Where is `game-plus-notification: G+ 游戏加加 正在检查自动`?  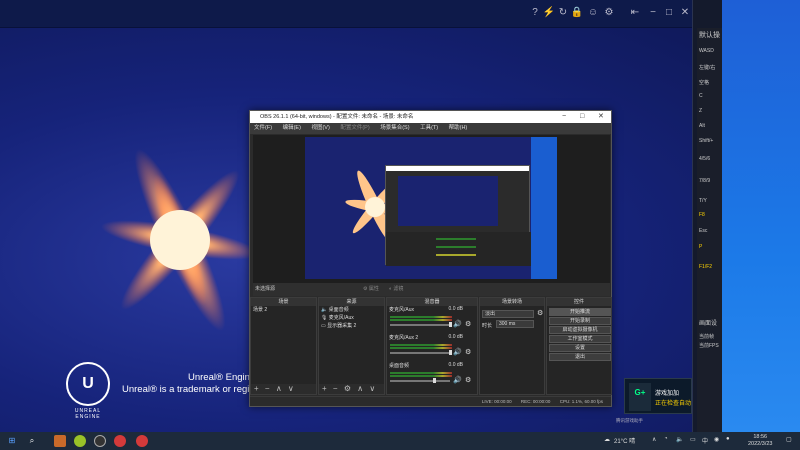
game-plus-notification: G+ 游戏加加 正在检查自动 is located at coordinates (658, 396).